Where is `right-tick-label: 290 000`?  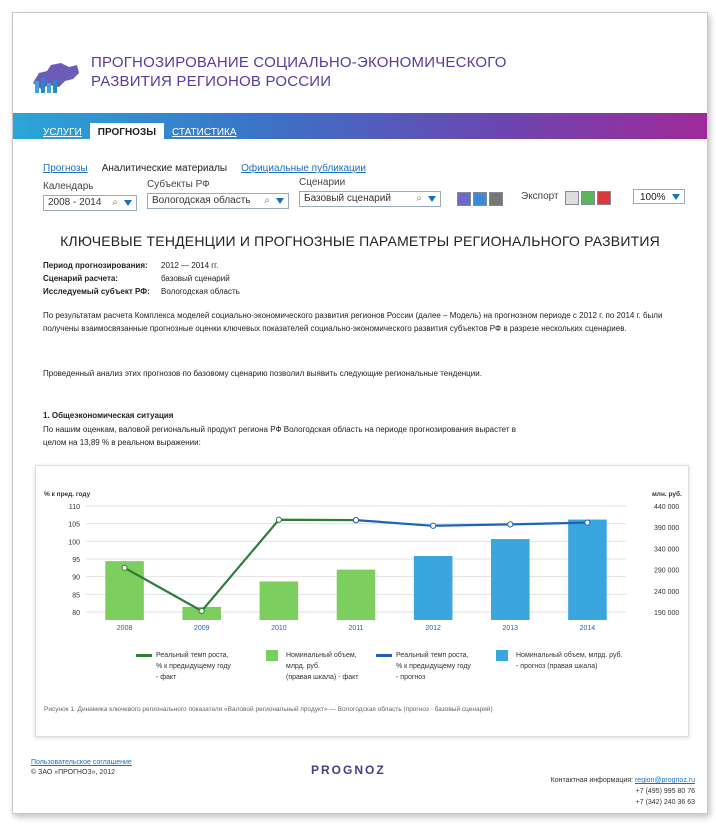 right-tick-label: 290 000 is located at coordinates (666, 571).